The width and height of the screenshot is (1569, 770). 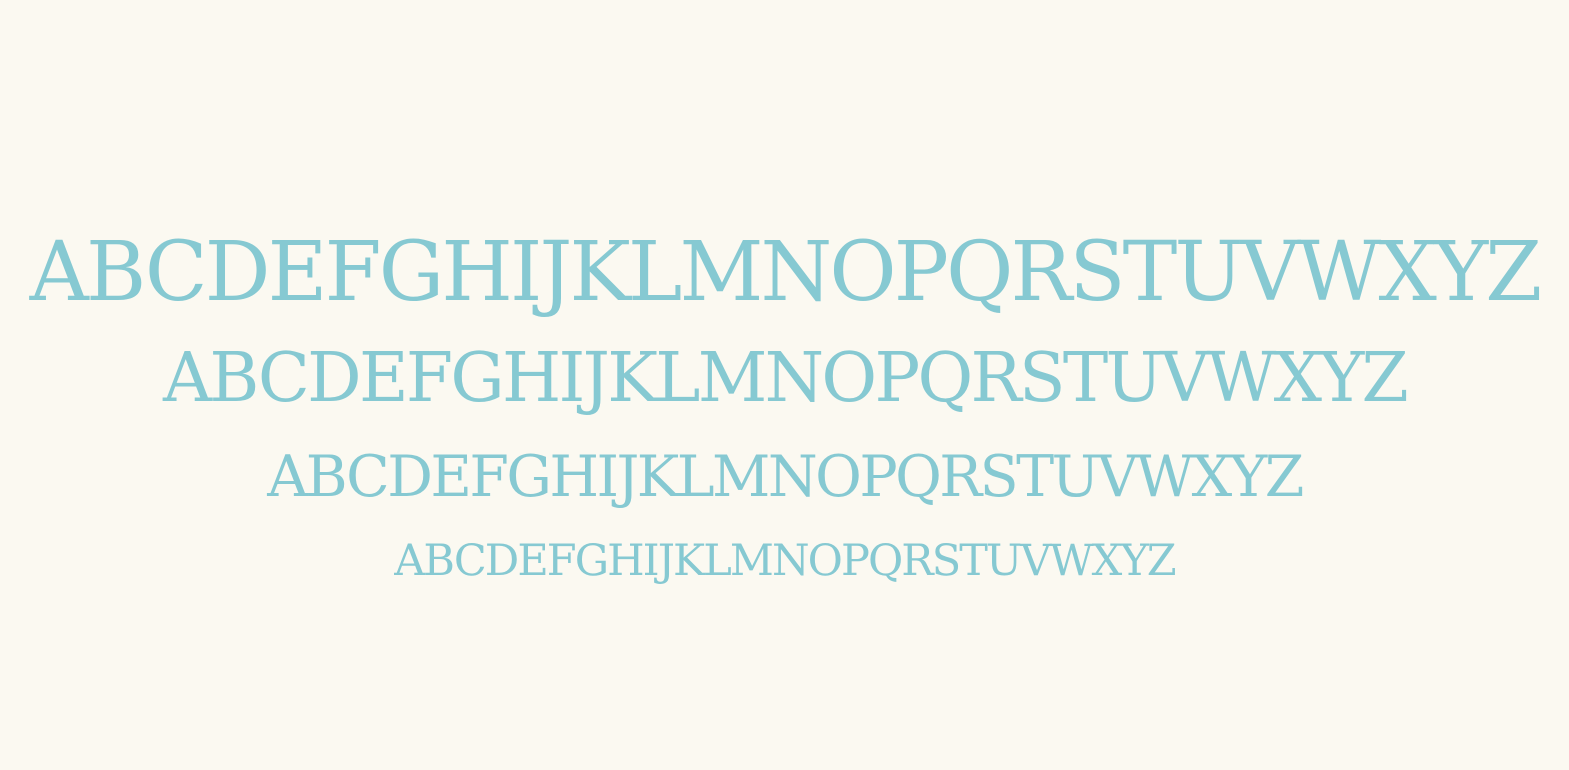 I want to click on alphabet-line-small: ABCDEFGHIJKLMNOPQRSTUVWXYZ, so click(x=785, y=561).